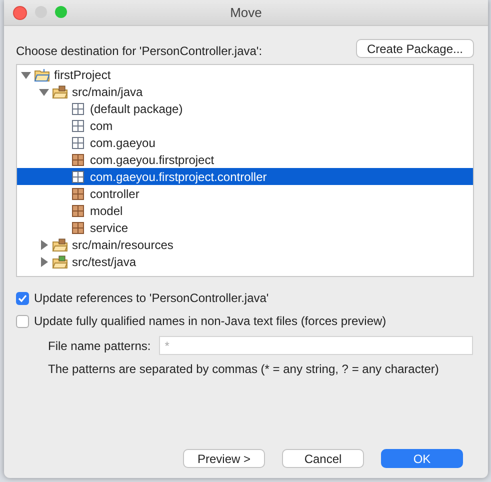 Image resolution: width=491 pixels, height=482 pixels. Describe the element at coordinates (245, 210) in the screenshot. I see `tree-item: model` at that location.